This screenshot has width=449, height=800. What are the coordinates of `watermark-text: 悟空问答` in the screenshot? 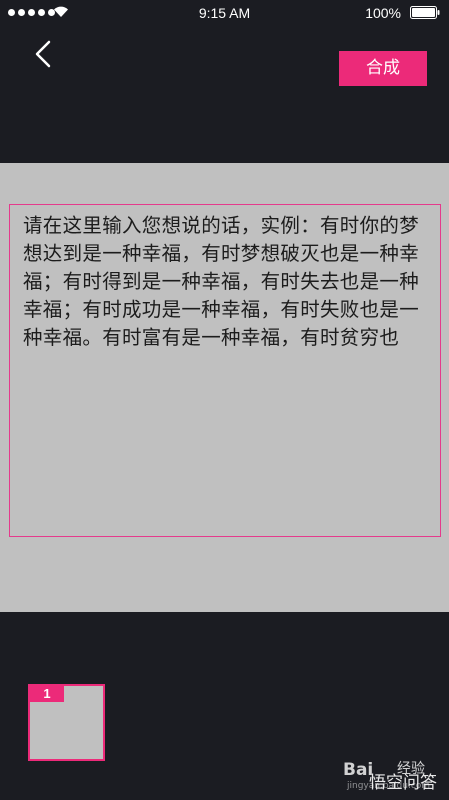 It's located at (403, 783).